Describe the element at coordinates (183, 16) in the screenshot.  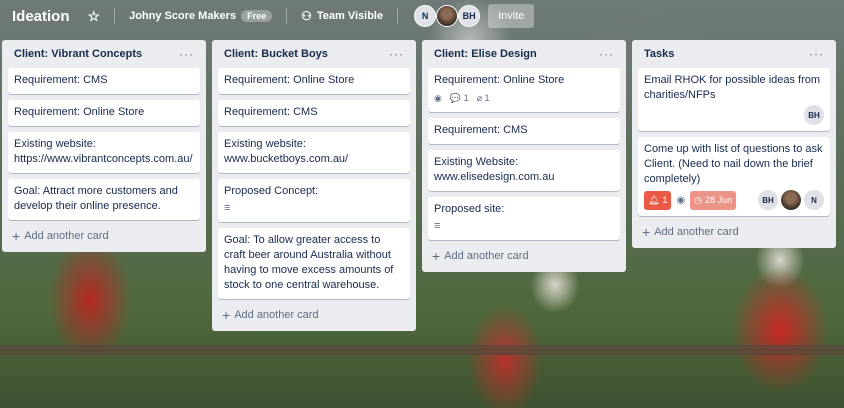
I see `team-name: Johny Score Makers` at that location.